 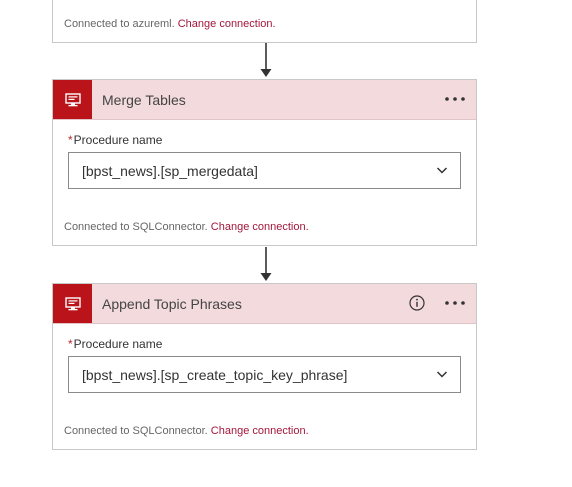 I want to click on selected-procedure: [bpst_news].[sp_create_topic_key_phrase], so click(x=215, y=375).